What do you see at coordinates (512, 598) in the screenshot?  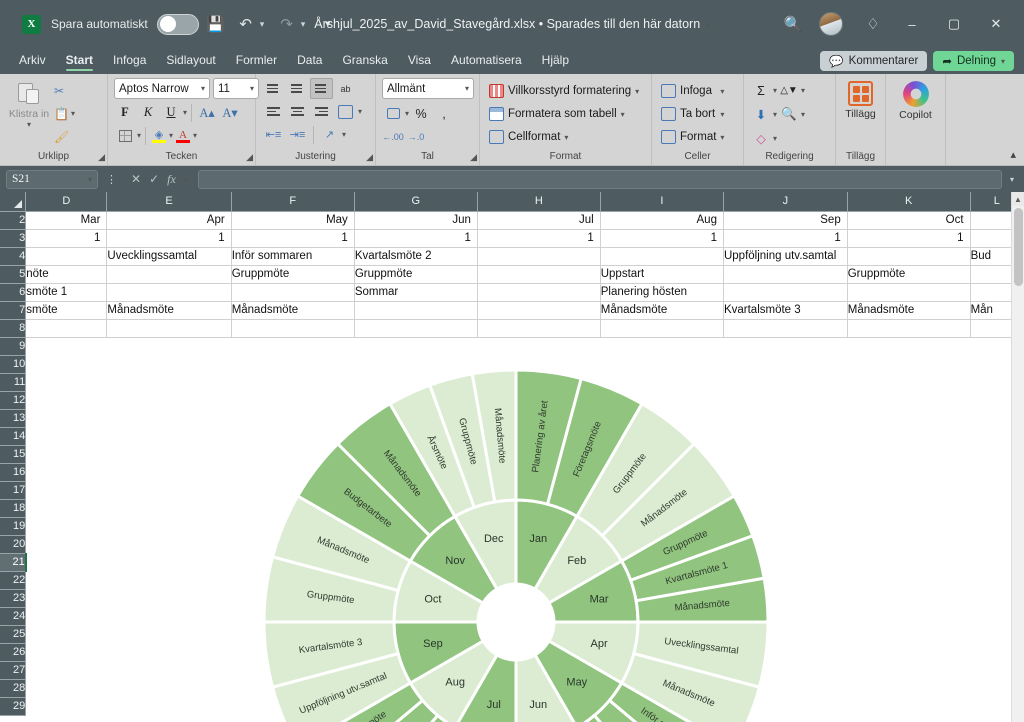 I see `table-row: 23` at bounding box center [512, 598].